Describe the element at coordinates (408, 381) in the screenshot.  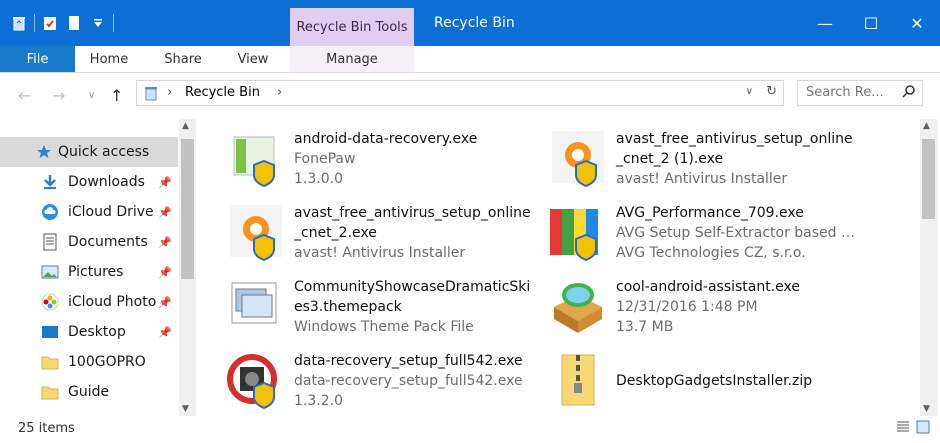
I see `file-detail: data-recovery_setup_full542.exe` at that location.